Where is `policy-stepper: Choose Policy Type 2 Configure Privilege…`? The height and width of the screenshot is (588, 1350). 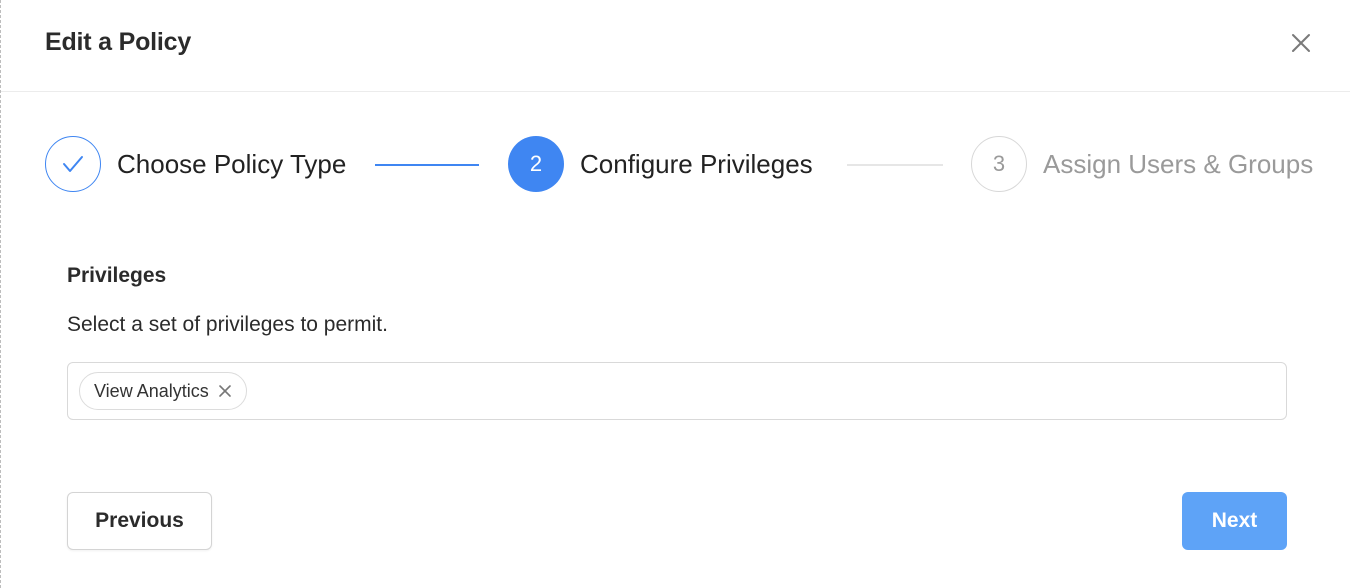 policy-stepper: Choose Policy Type 2 Configure Privilege… is located at coordinates (675, 165).